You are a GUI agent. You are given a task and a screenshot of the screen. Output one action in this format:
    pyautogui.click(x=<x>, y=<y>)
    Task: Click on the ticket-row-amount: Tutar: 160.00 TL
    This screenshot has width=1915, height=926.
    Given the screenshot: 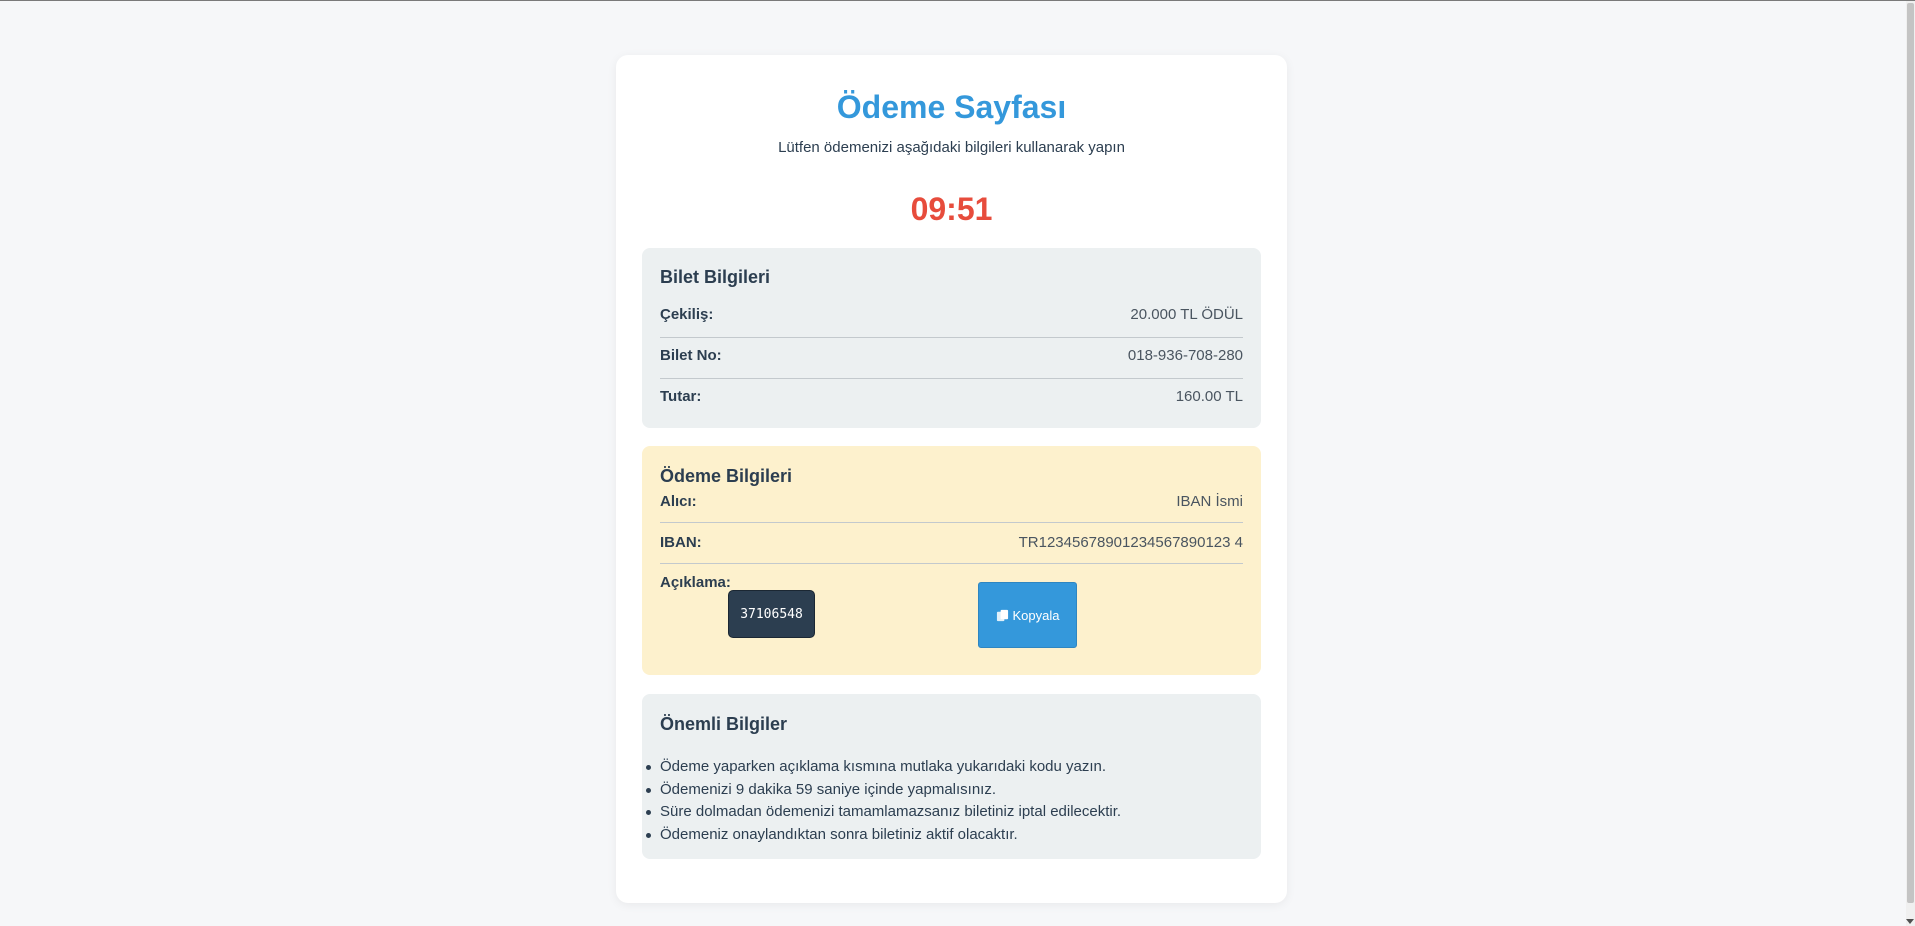 What is the action you would take?
    pyautogui.click(x=951, y=396)
    